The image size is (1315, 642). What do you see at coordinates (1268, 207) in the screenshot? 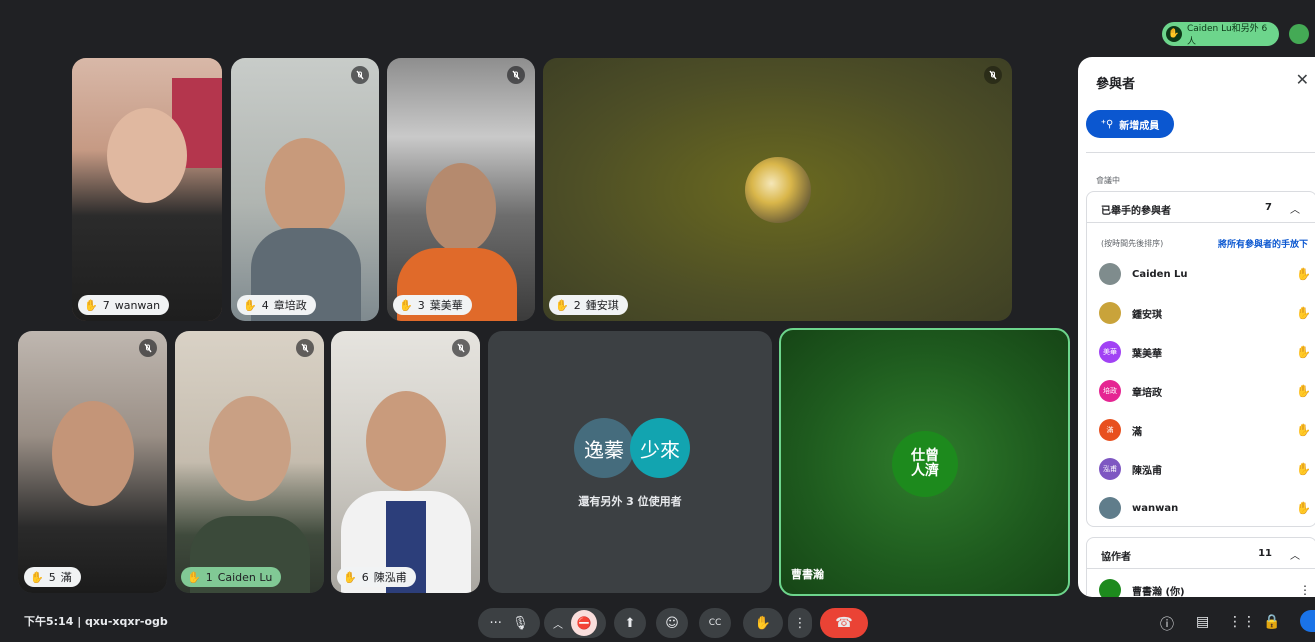
I see `group-count: 7` at bounding box center [1268, 207].